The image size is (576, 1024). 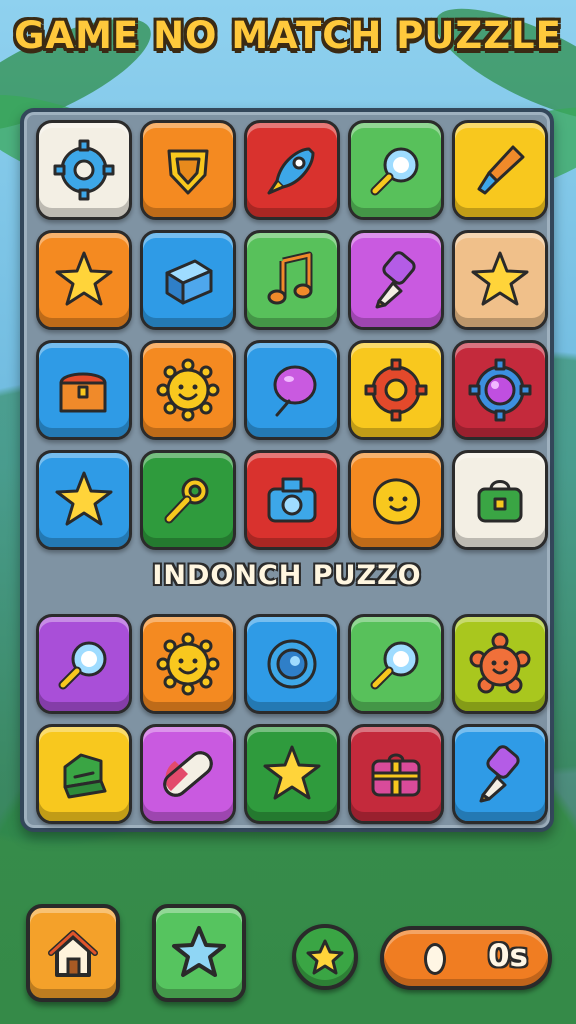 I want to click on music-note-icon, so click(x=290, y=278).